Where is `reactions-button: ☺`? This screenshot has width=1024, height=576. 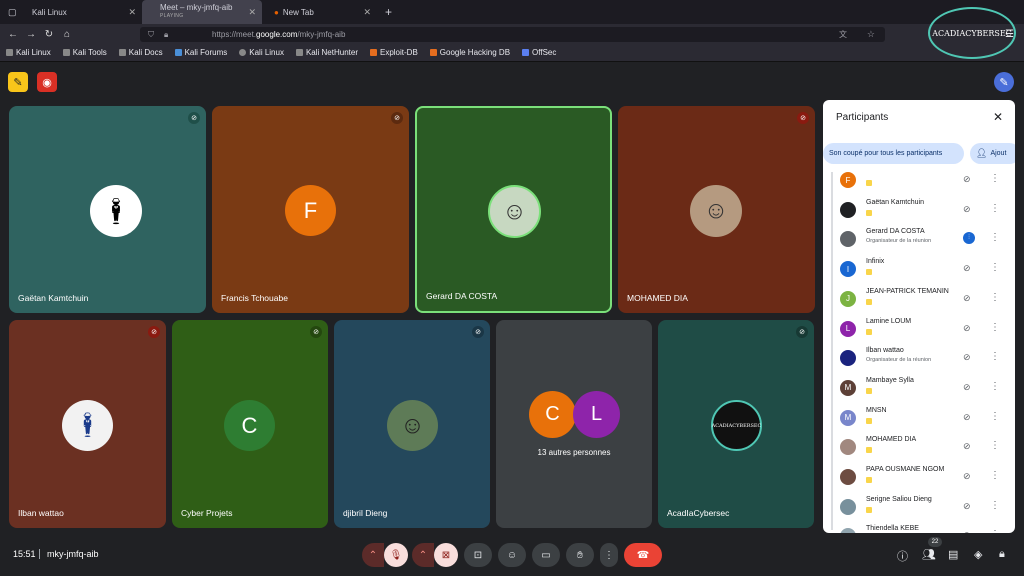 reactions-button: ☺ is located at coordinates (512, 555).